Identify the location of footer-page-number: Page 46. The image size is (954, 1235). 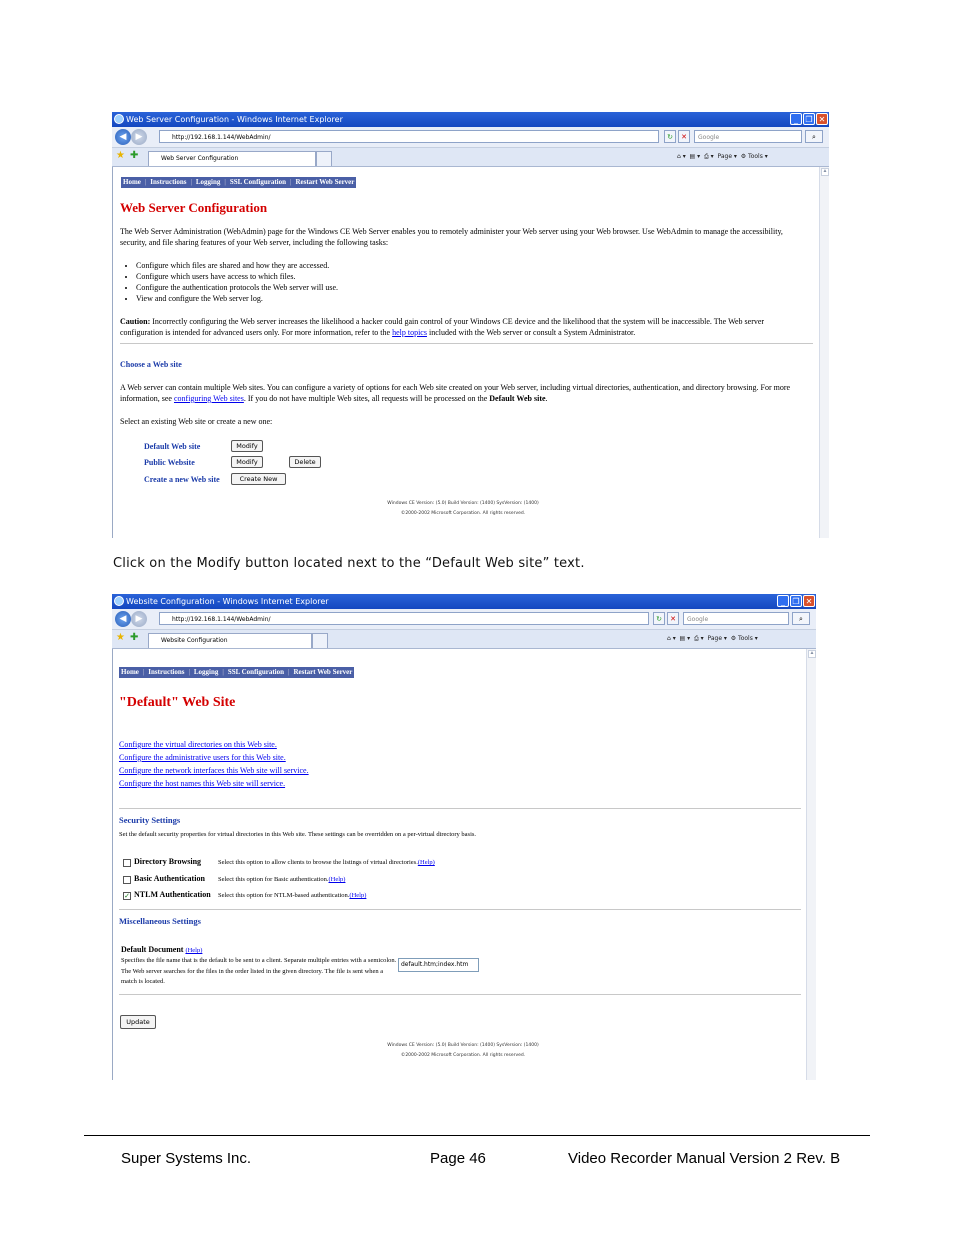
(458, 1158).